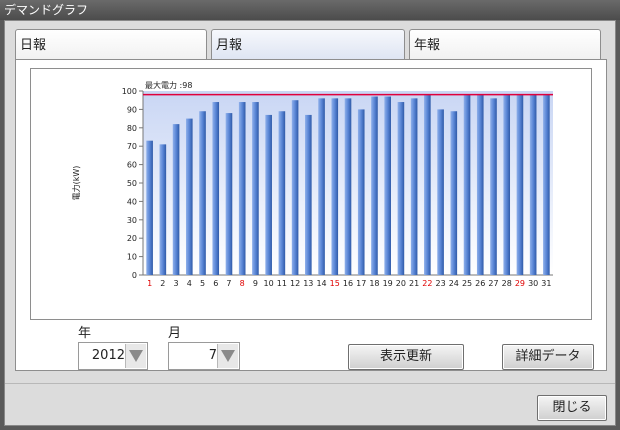 The width and height of the screenshot is (620, 430). What do you see at coordinates (149, 283) in the screenshot?
I see `x-tick-label: 1` at bounding box center [149, 283].